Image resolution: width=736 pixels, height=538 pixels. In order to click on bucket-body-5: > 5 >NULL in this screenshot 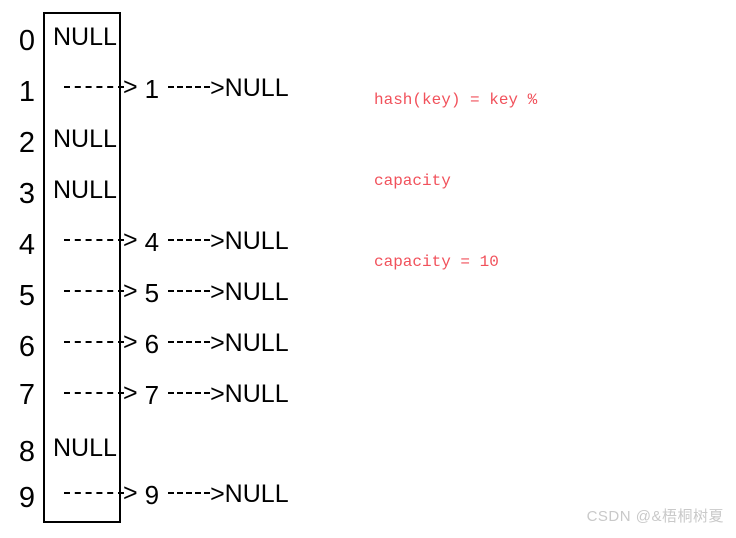, I will do `click(169, 292)`.